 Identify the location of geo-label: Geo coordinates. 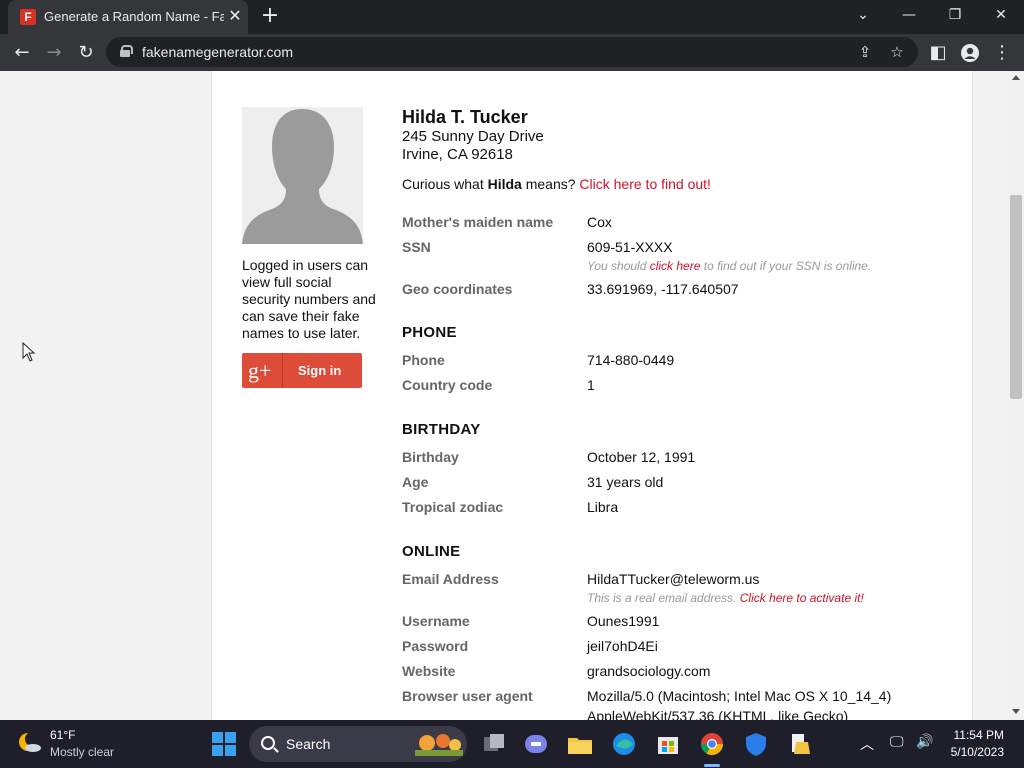
(457, 289).